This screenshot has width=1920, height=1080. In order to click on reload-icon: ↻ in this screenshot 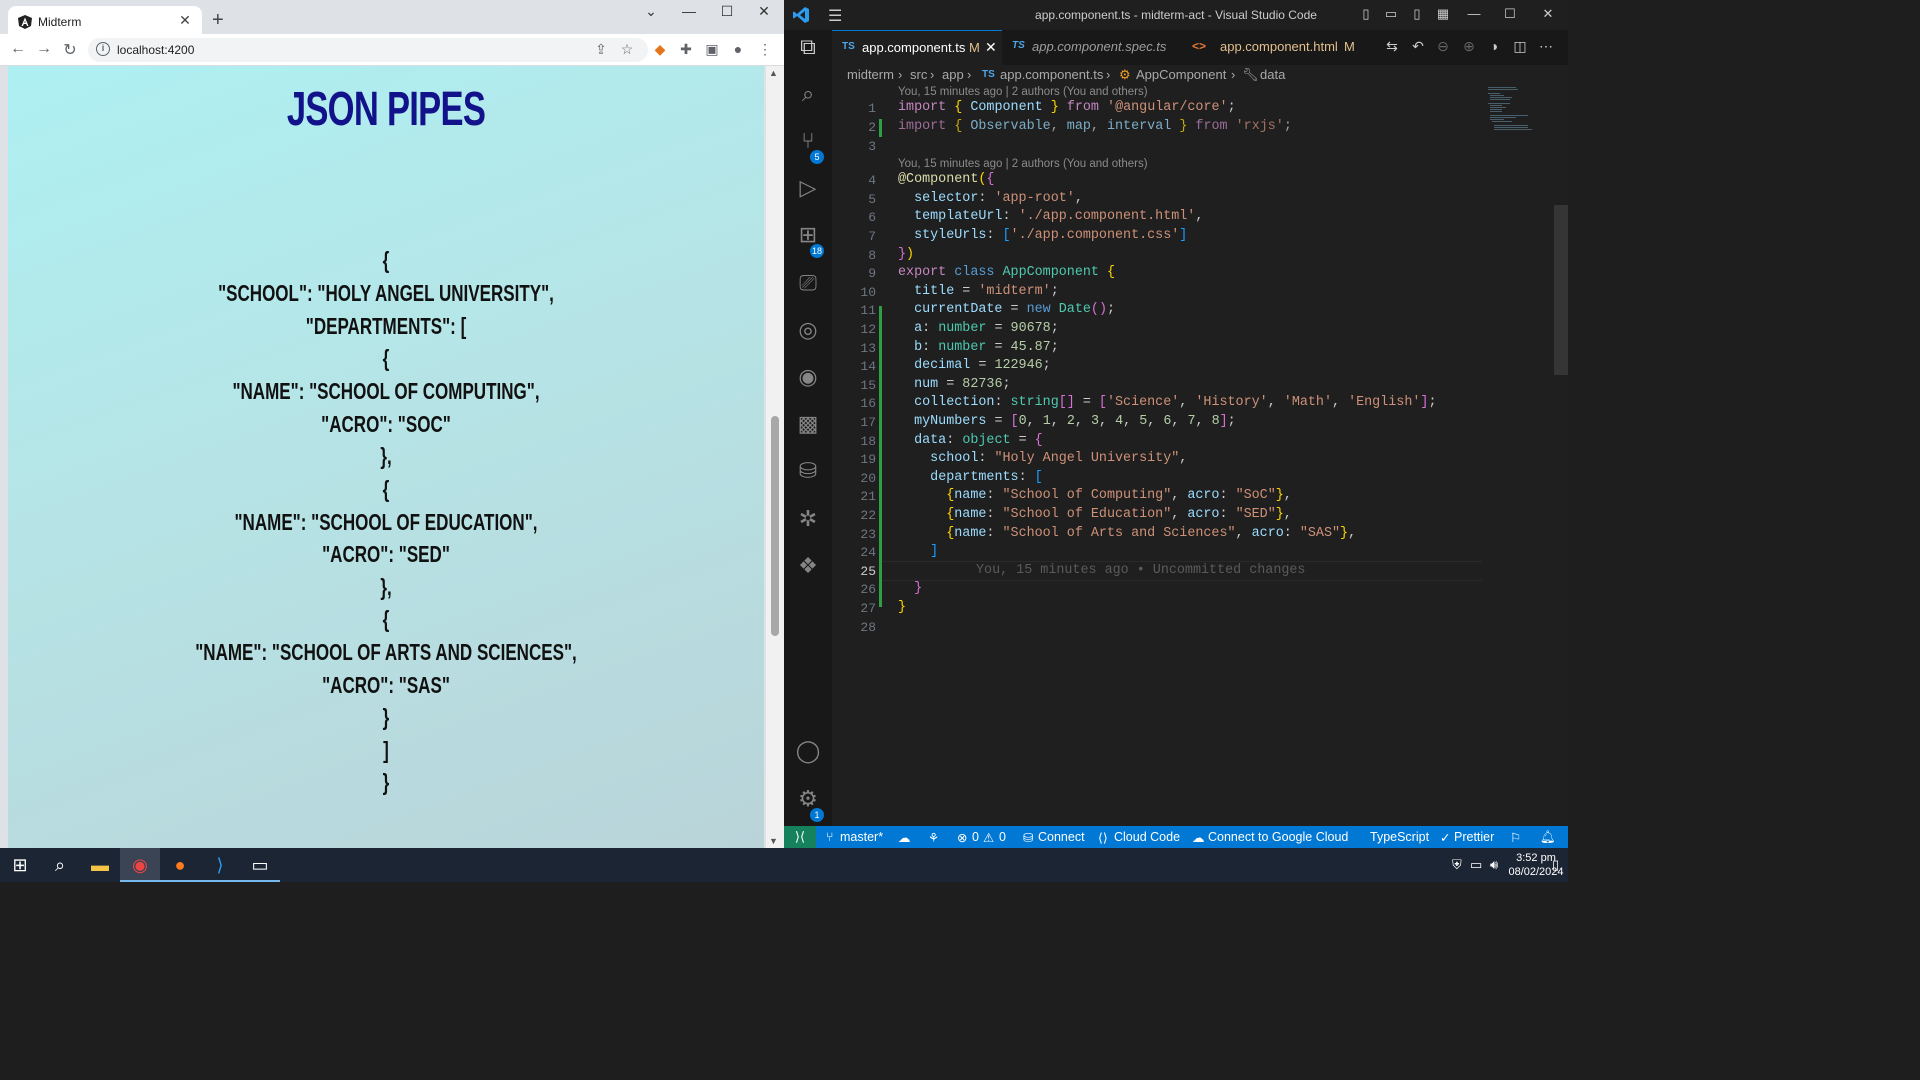, I will do `click(70, 50)`.